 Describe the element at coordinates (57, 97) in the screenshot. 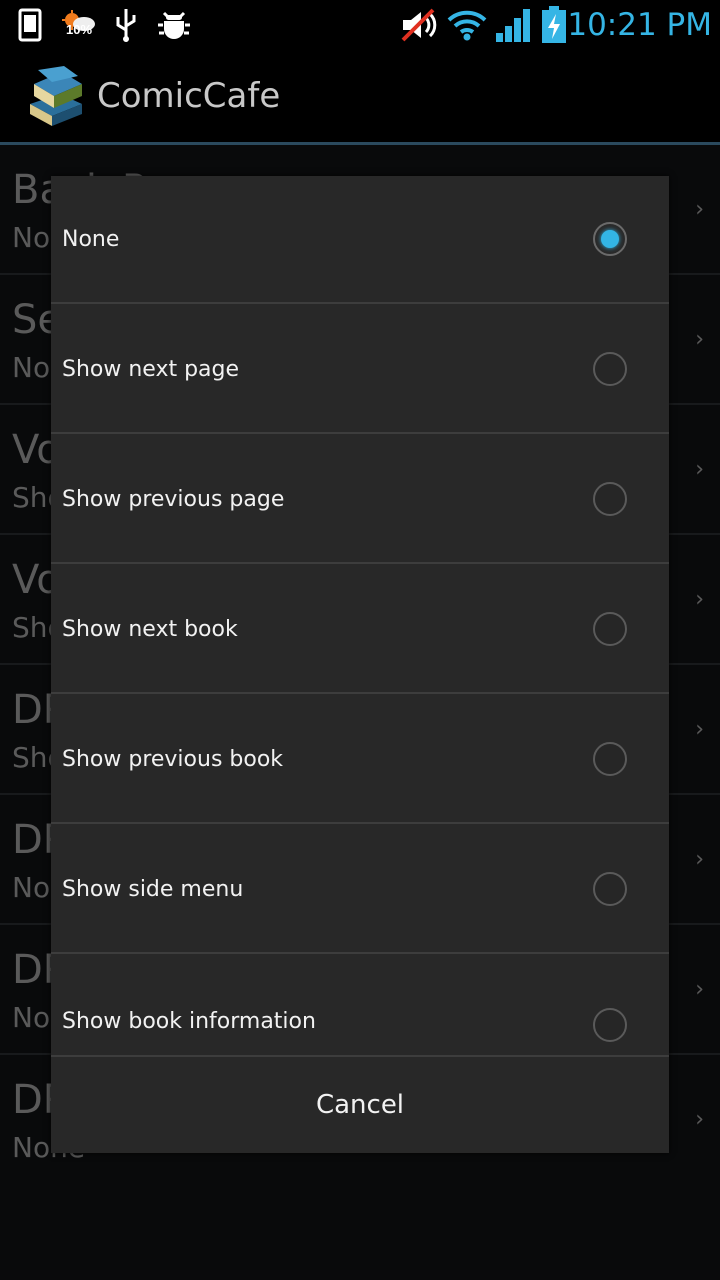

I see `app-books-icon` at that location.